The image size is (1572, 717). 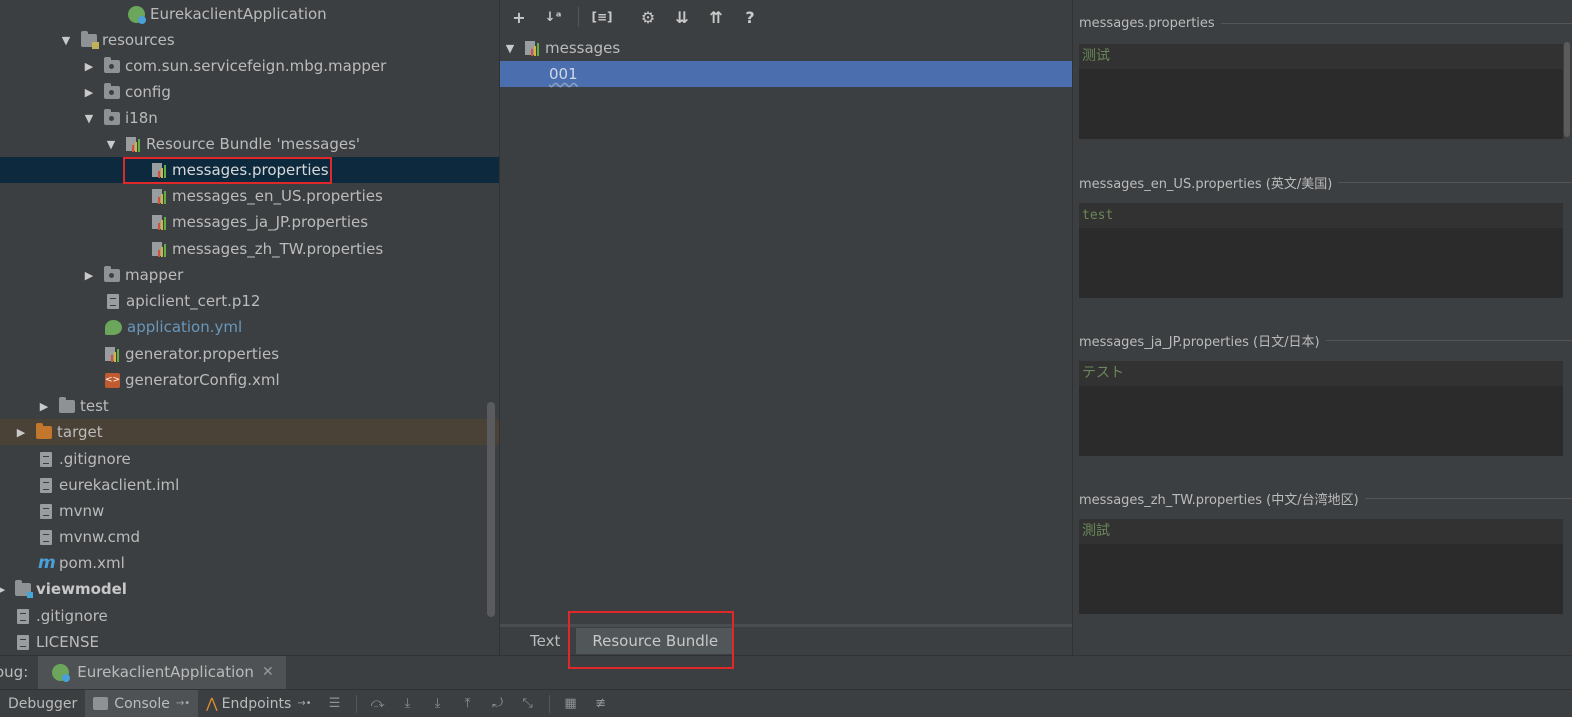 I want to click on translation-file-name: messages_ja_JP.properties (日文/日本), so click(x=1199, y=342).